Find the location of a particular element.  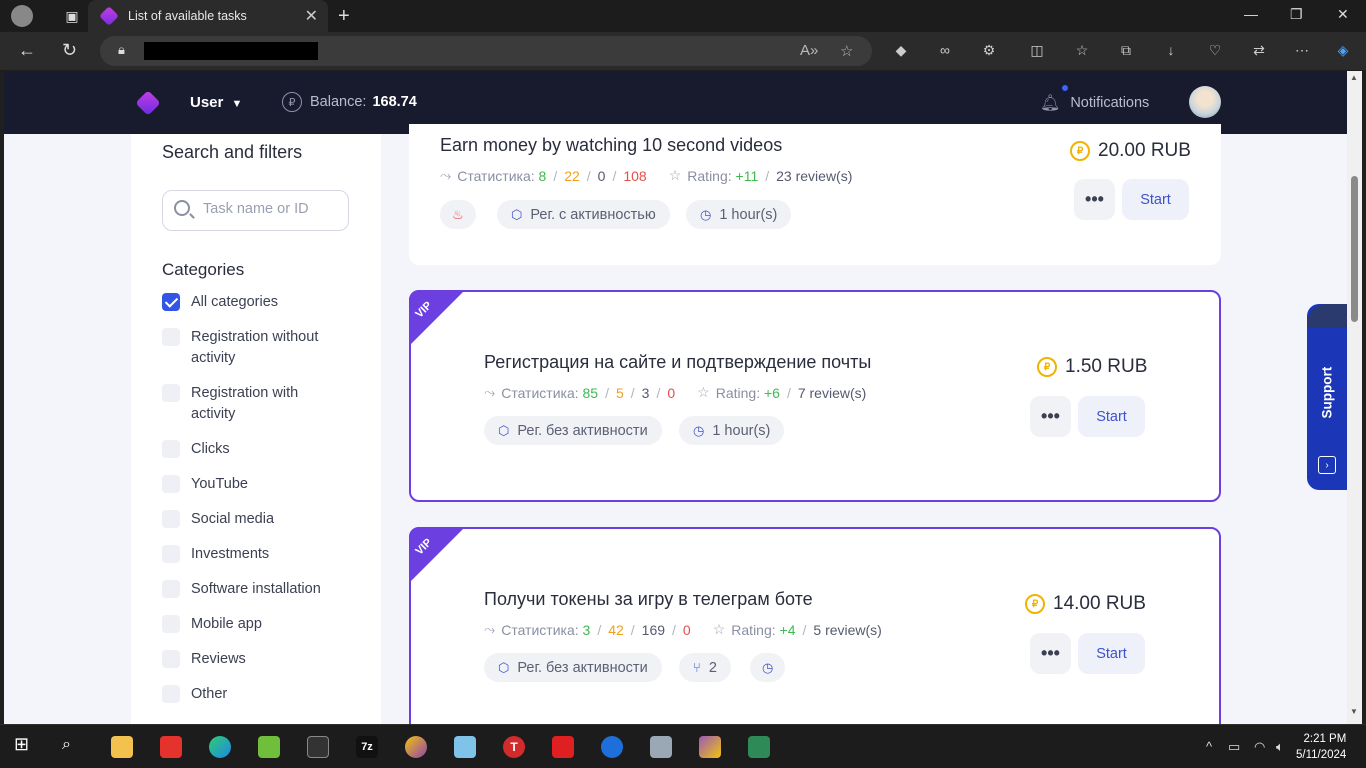

wps-office-icon is located at coordinates (171, 747).